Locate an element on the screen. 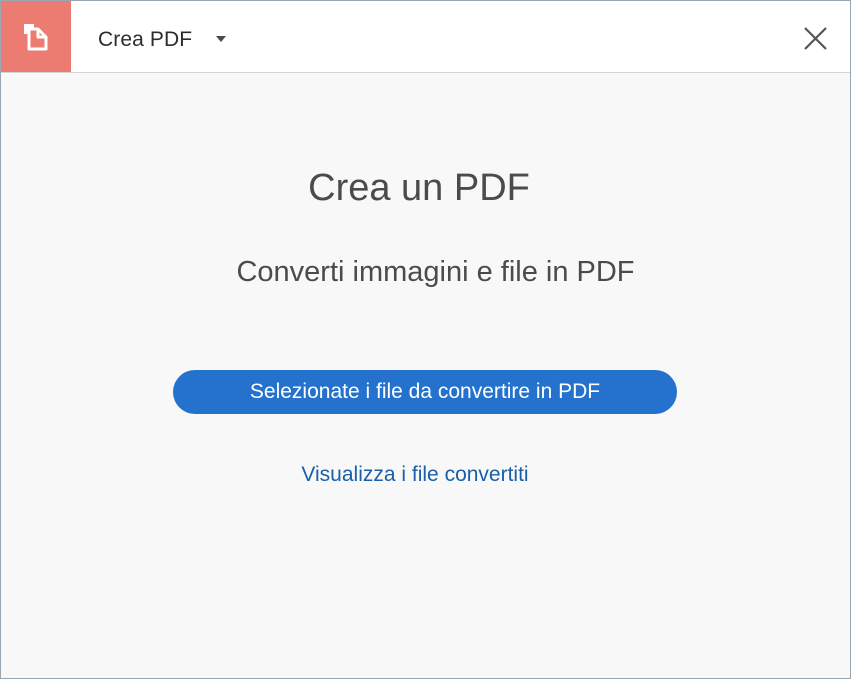 The width and height of the screenshot is (851, 679). close-icon is located at coordinates (815, 38).